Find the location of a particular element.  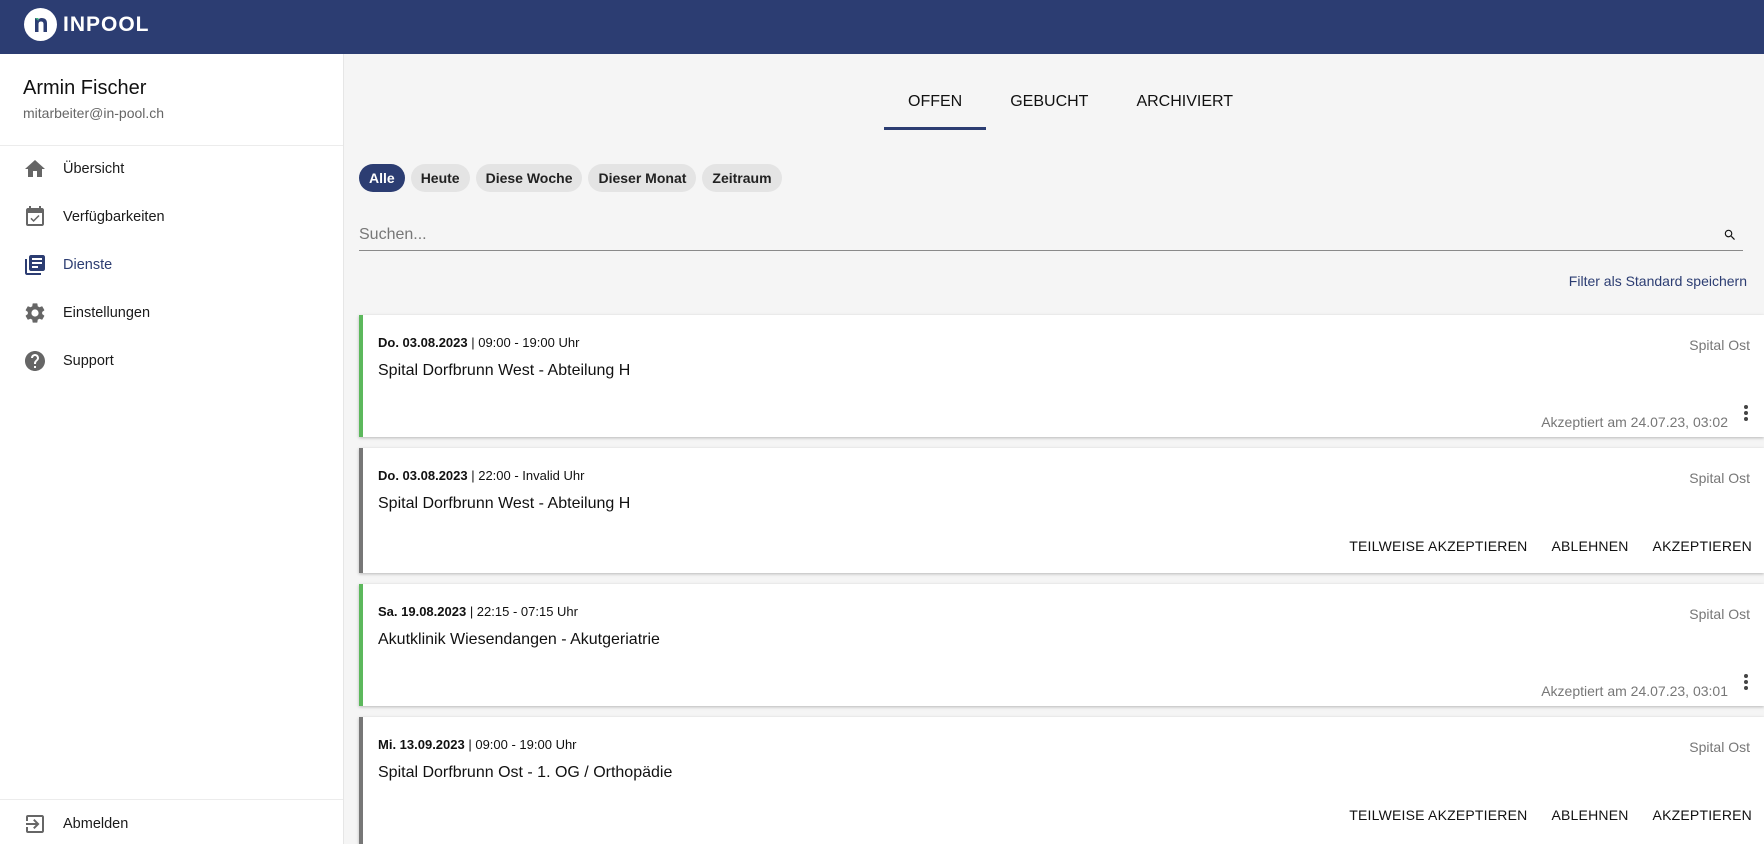

gear-icon is located at coordinates (35, 313).